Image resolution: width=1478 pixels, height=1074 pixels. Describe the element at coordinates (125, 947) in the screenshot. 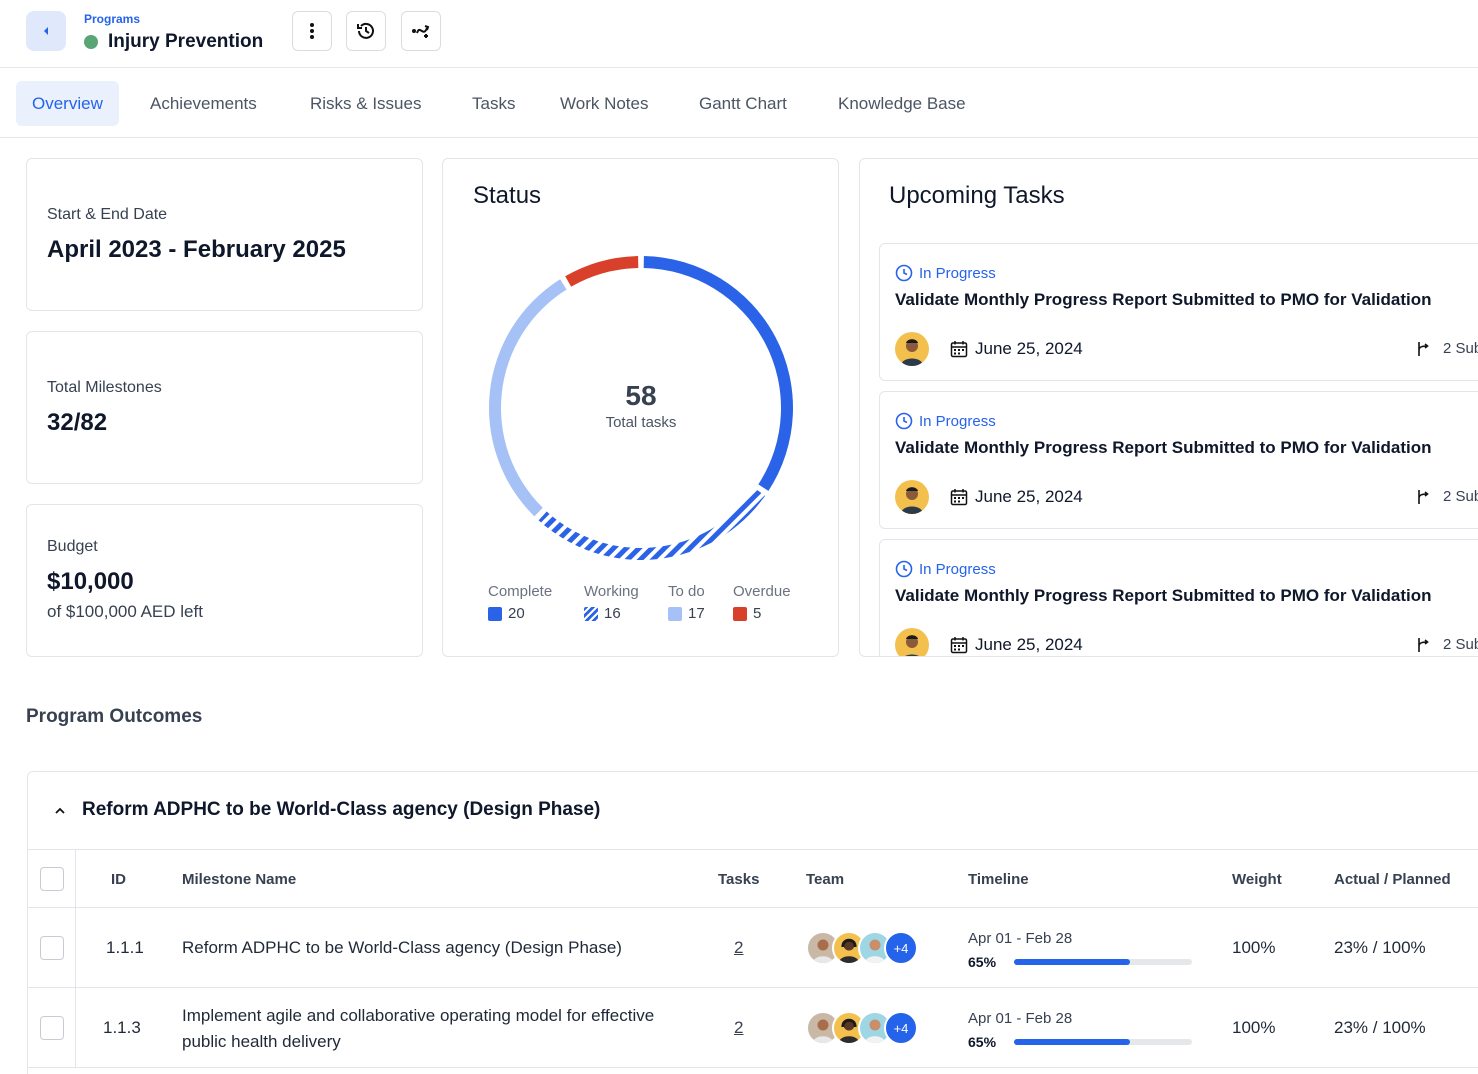

I see `milestone-id: 1.1.1` at that location.